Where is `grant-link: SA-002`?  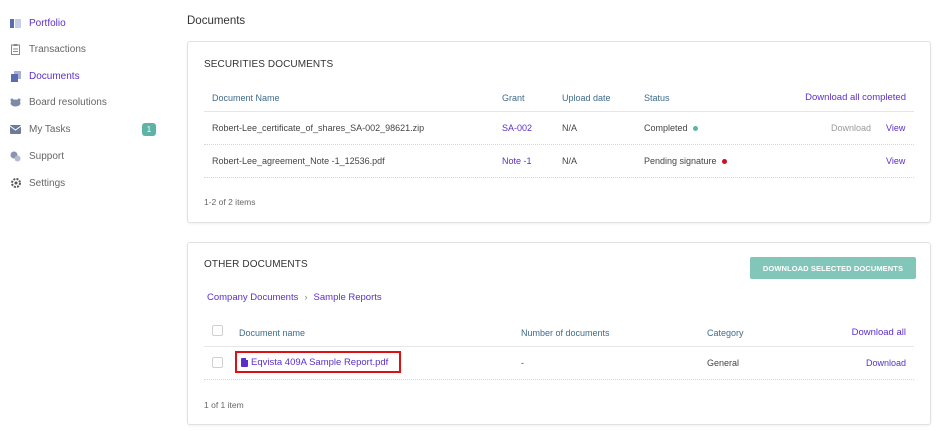
grant-link: SA-002 is located at coordinates (517, 128).